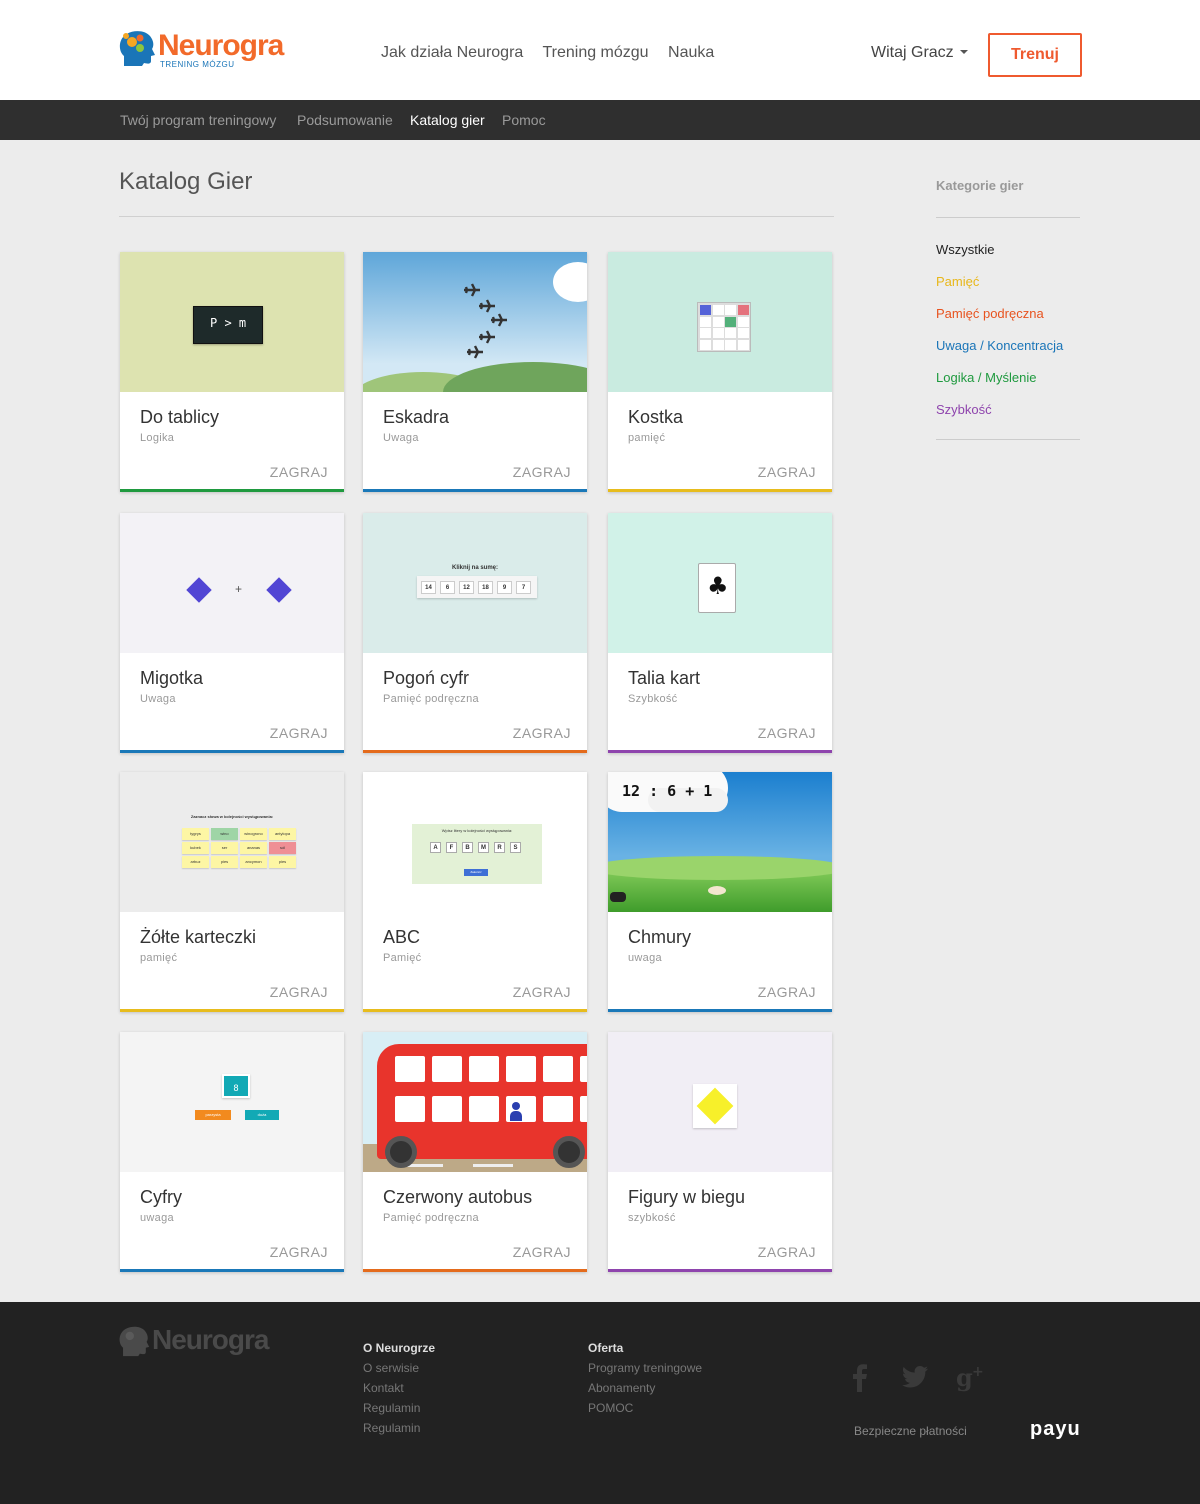 The height and width of the screenshot is (1504, 1200). What do you see at coordinates (431, 699) in the screenshot?
I see `game-category: Pamięć podręczna` at bounding box center [431, 699].